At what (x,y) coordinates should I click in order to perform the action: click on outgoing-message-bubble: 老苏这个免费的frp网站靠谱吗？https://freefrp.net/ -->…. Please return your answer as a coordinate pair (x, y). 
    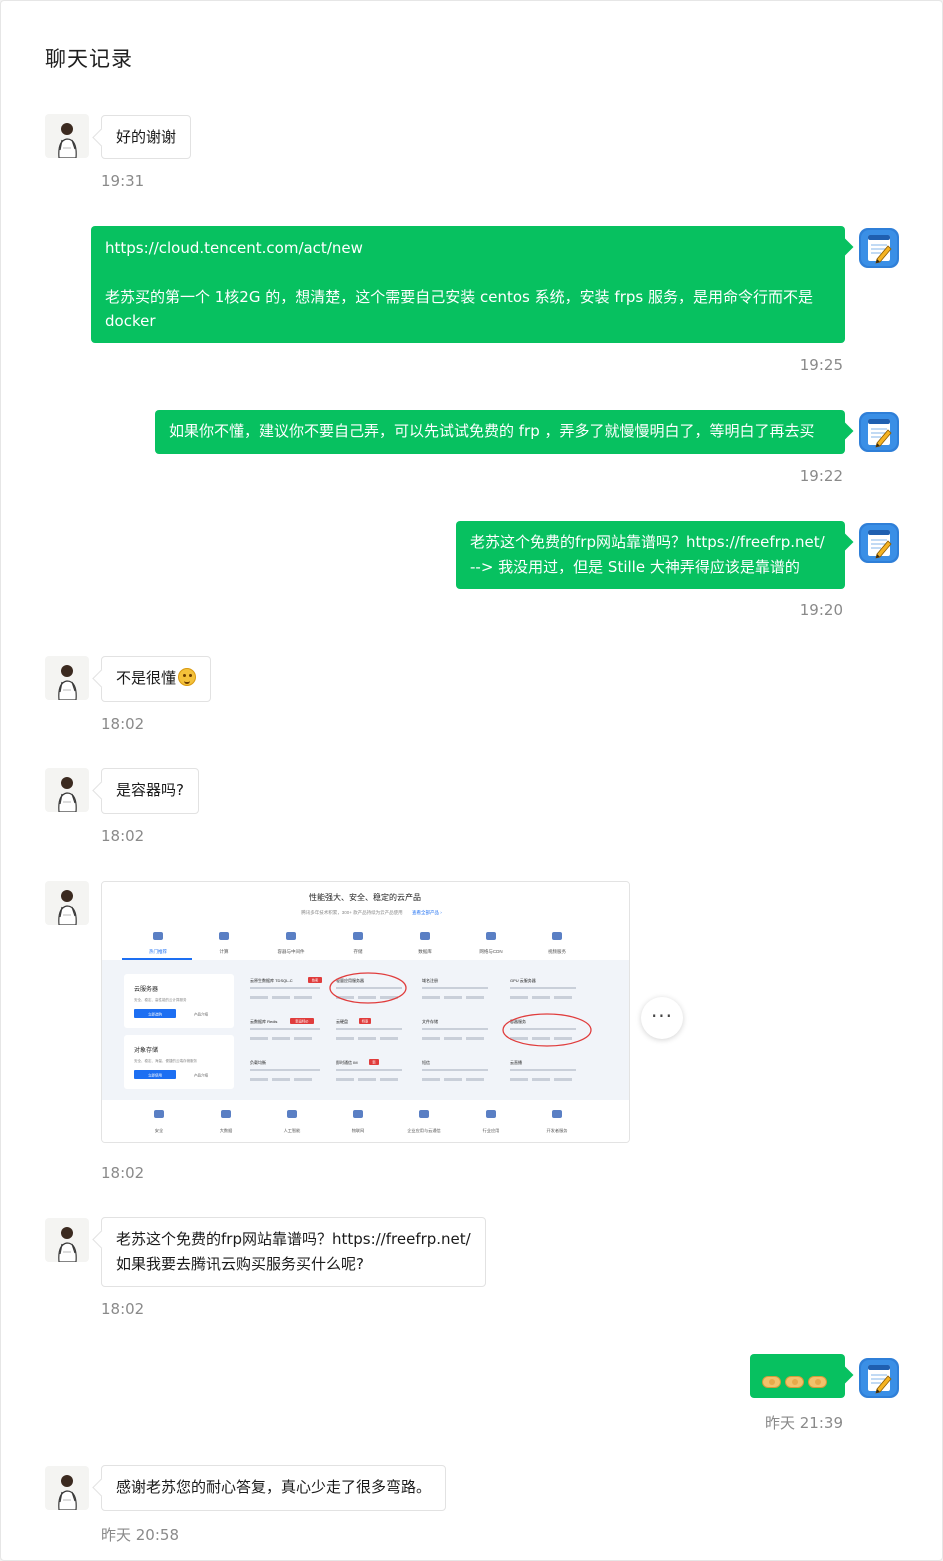
    Looking at the image, I should click on (650, 555).